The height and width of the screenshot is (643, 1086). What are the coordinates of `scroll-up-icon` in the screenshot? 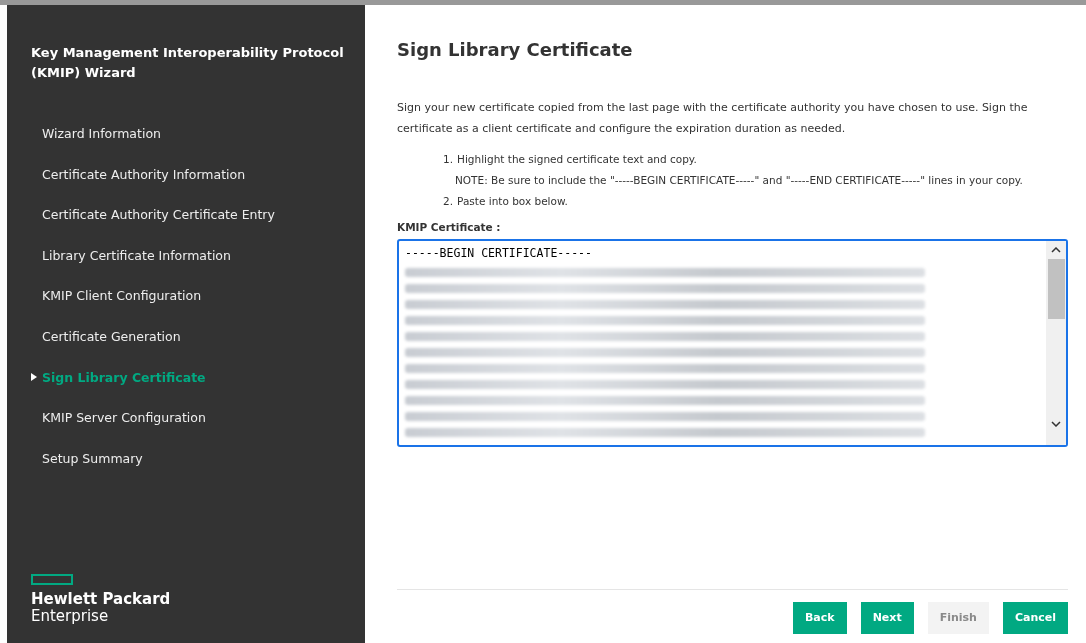 It's located at (1056, 250).